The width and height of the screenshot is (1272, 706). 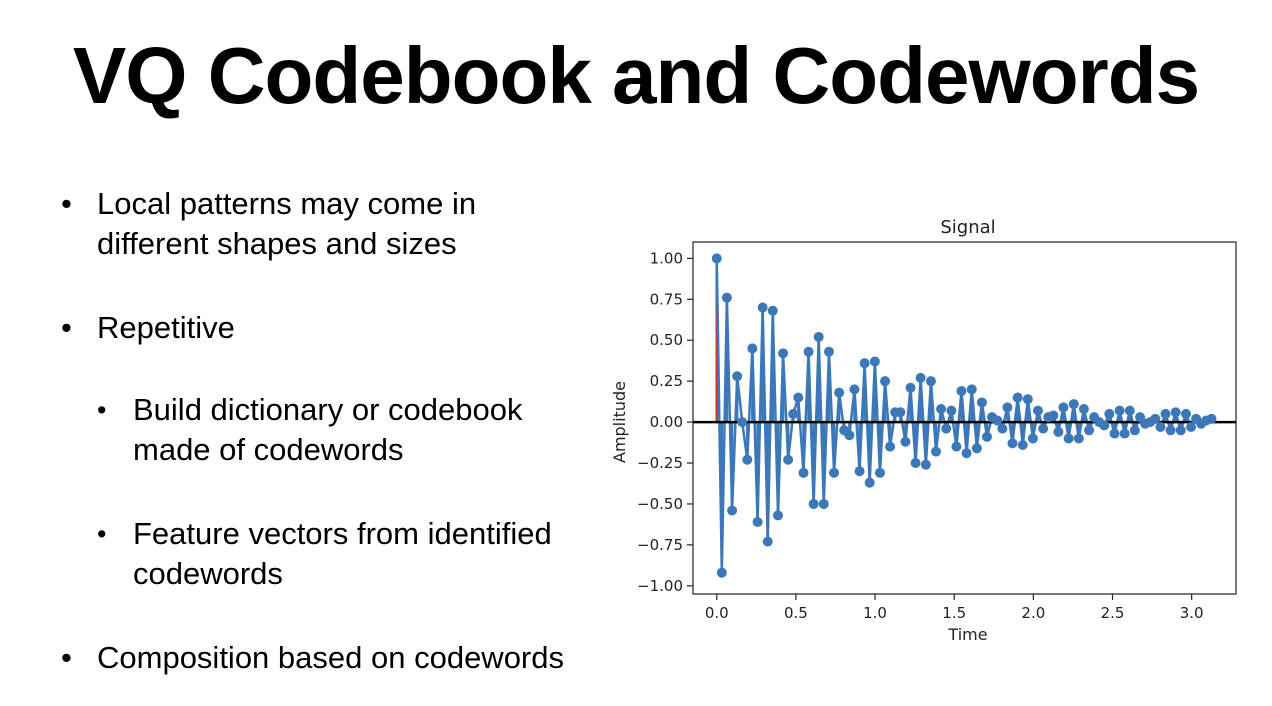 I want to click on bullet-composition: • Composition based on codewords, so click(x=359, y=658).